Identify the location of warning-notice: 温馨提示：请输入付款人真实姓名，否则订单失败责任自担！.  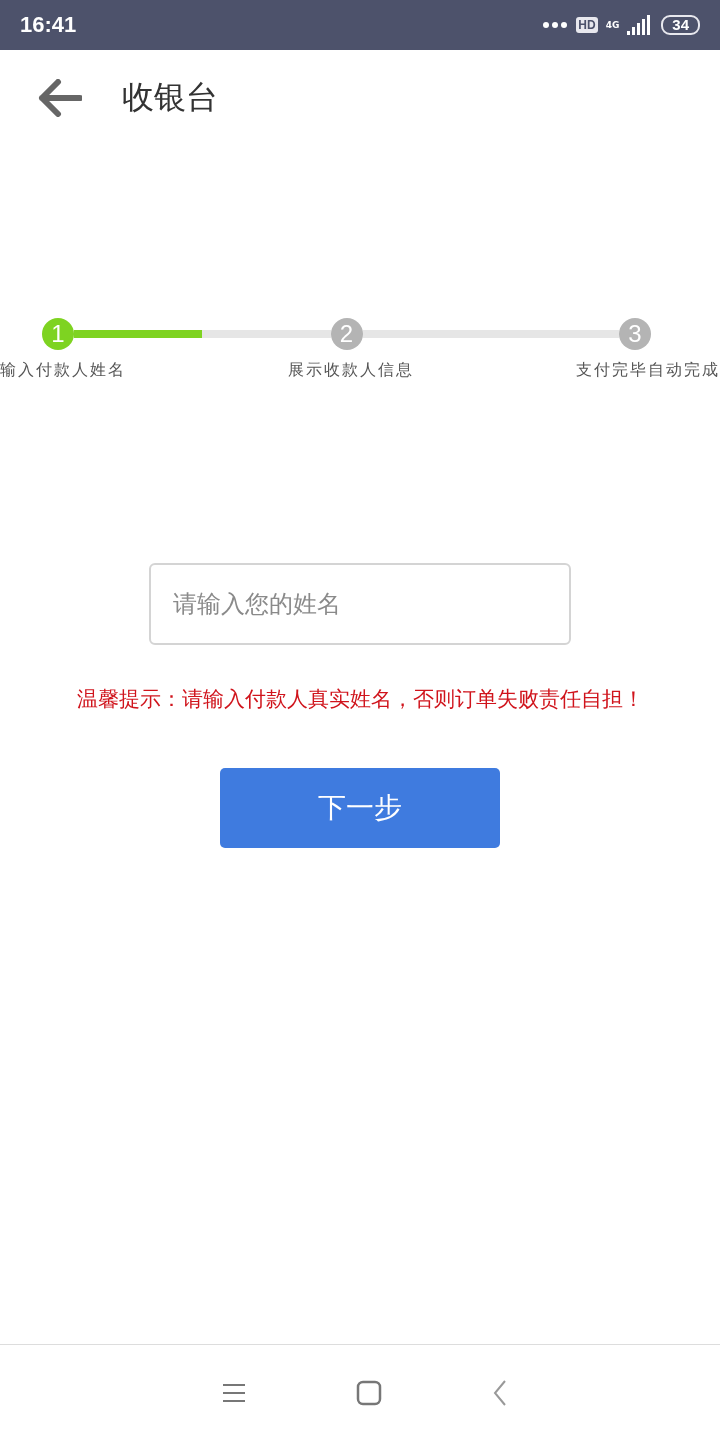
(360, 699).